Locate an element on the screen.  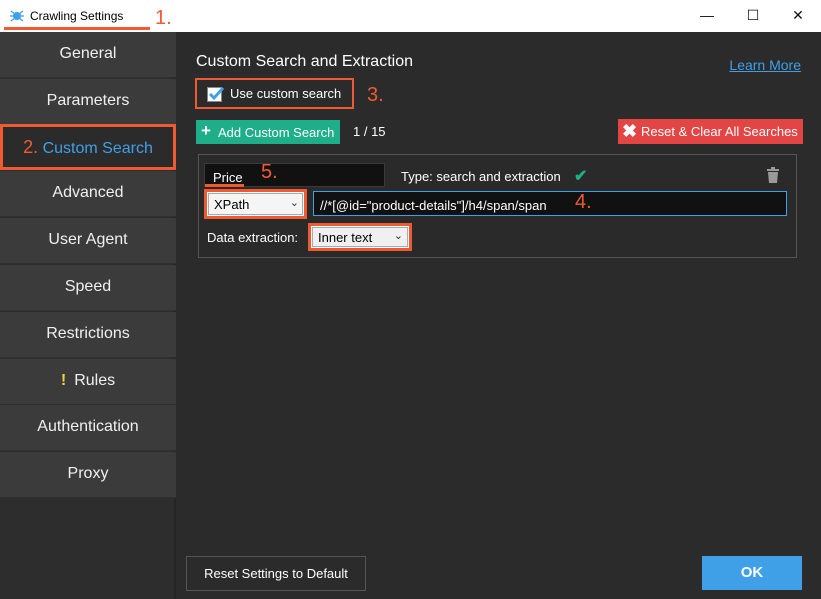
method-select-highlight: XPath ⌄ is located at coordinates (255, 204).